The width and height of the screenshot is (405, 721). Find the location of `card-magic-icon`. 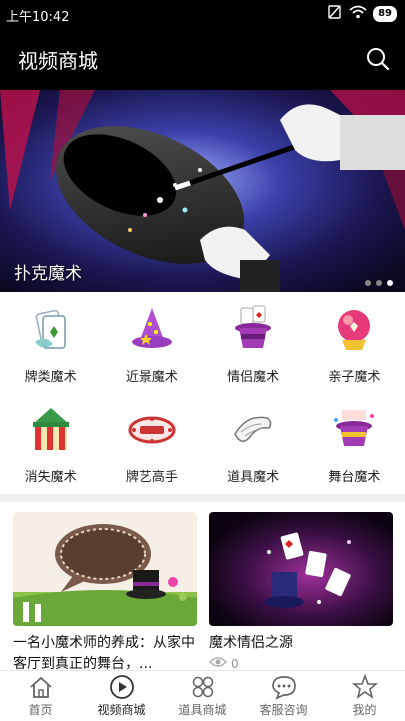

card-magic-icon is located at coordinates (51, 330).